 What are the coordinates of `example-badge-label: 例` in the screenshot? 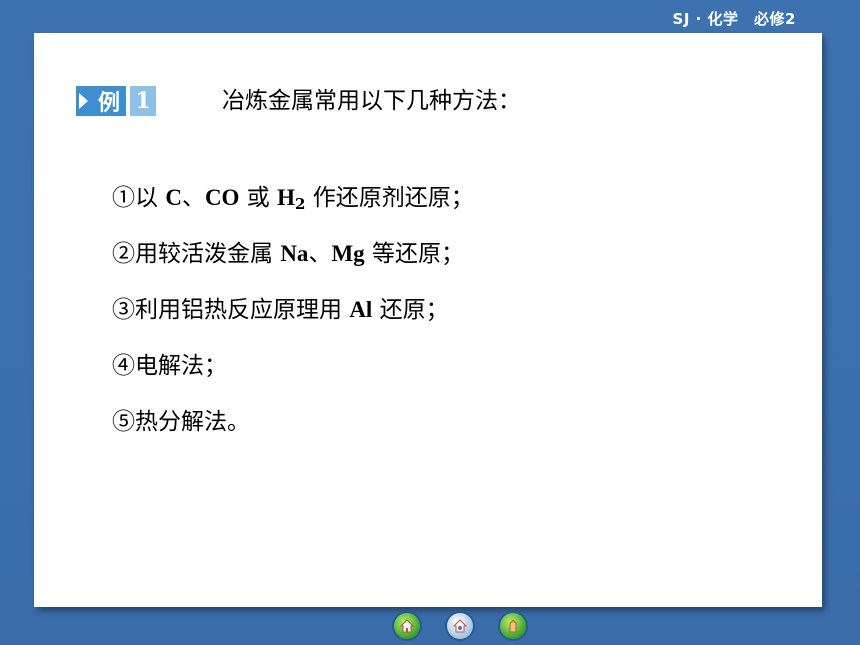 It's located at (109, 101).